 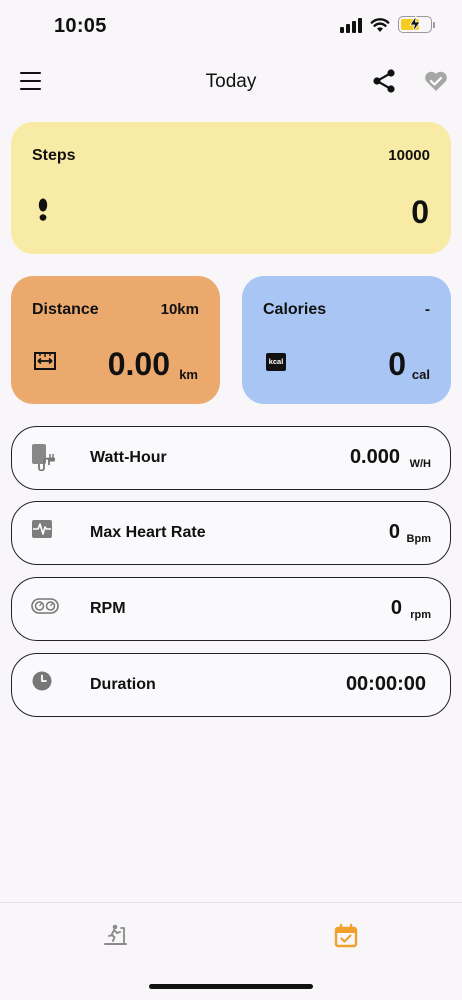 I want to click on cellular-signal-icon, so click(x=351, y=25).